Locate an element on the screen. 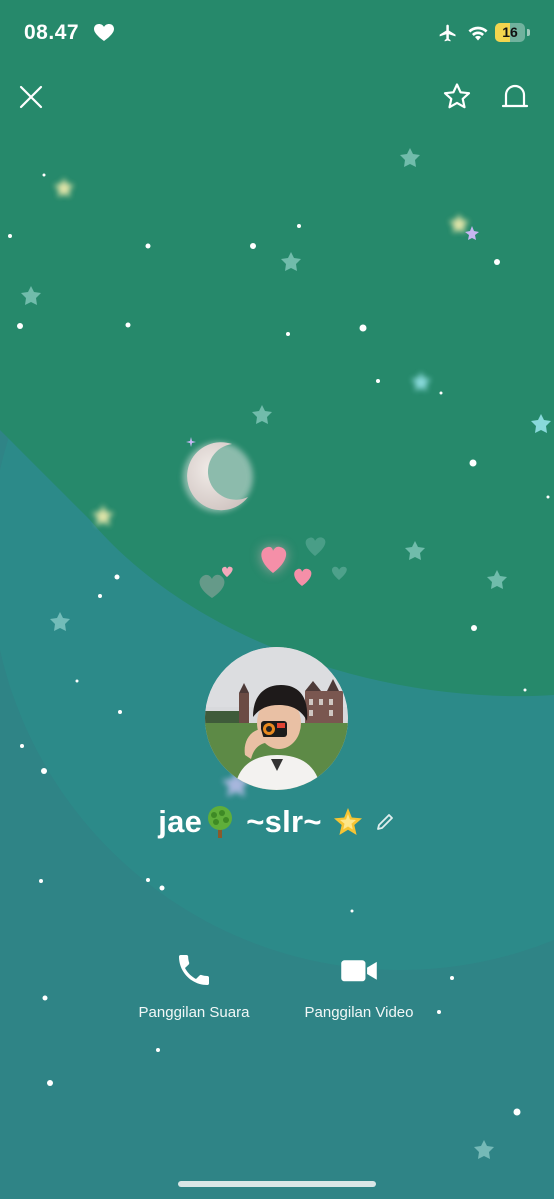  video-call-button: Panggilan Video is located at coordinates (359, 985).